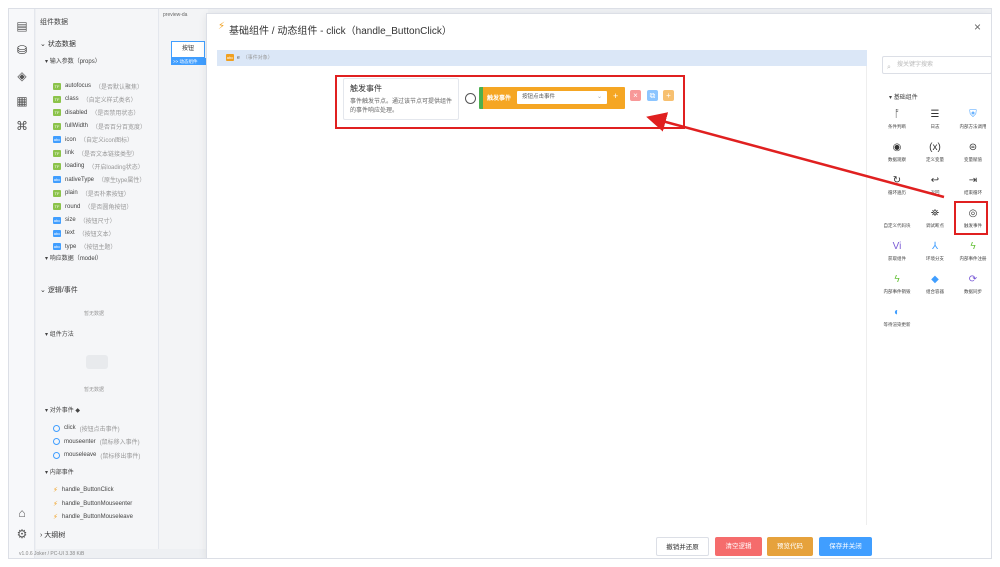  Describe the element at coordinates (22, 534) in the screenshot. I see `gear-icon: ⚙` at that location.